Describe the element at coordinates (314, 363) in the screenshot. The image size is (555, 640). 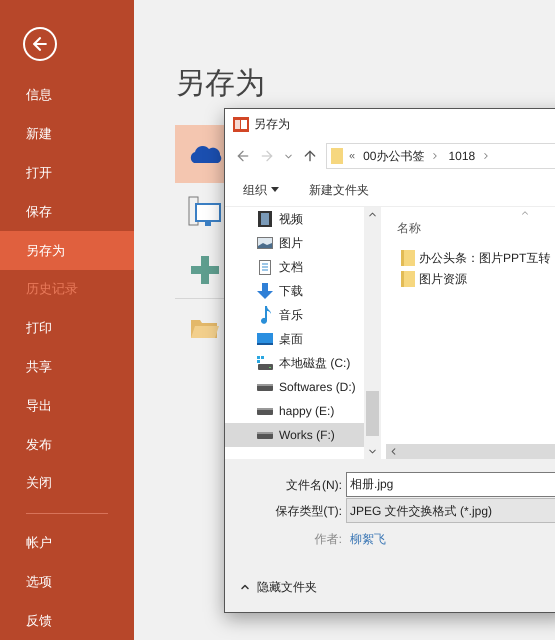
I see `tree-item-label: 本地磁盘 (C:)` at that location.